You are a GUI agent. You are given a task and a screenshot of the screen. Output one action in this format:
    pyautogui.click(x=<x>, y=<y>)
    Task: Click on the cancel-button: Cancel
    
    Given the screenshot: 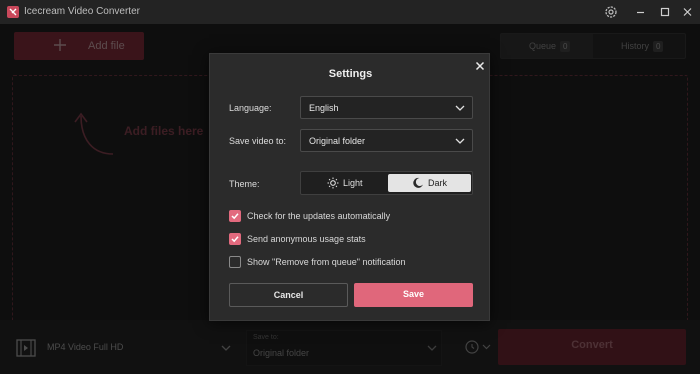 What is the action you would take?
    pyautogui.click(x=288, y=295)
    